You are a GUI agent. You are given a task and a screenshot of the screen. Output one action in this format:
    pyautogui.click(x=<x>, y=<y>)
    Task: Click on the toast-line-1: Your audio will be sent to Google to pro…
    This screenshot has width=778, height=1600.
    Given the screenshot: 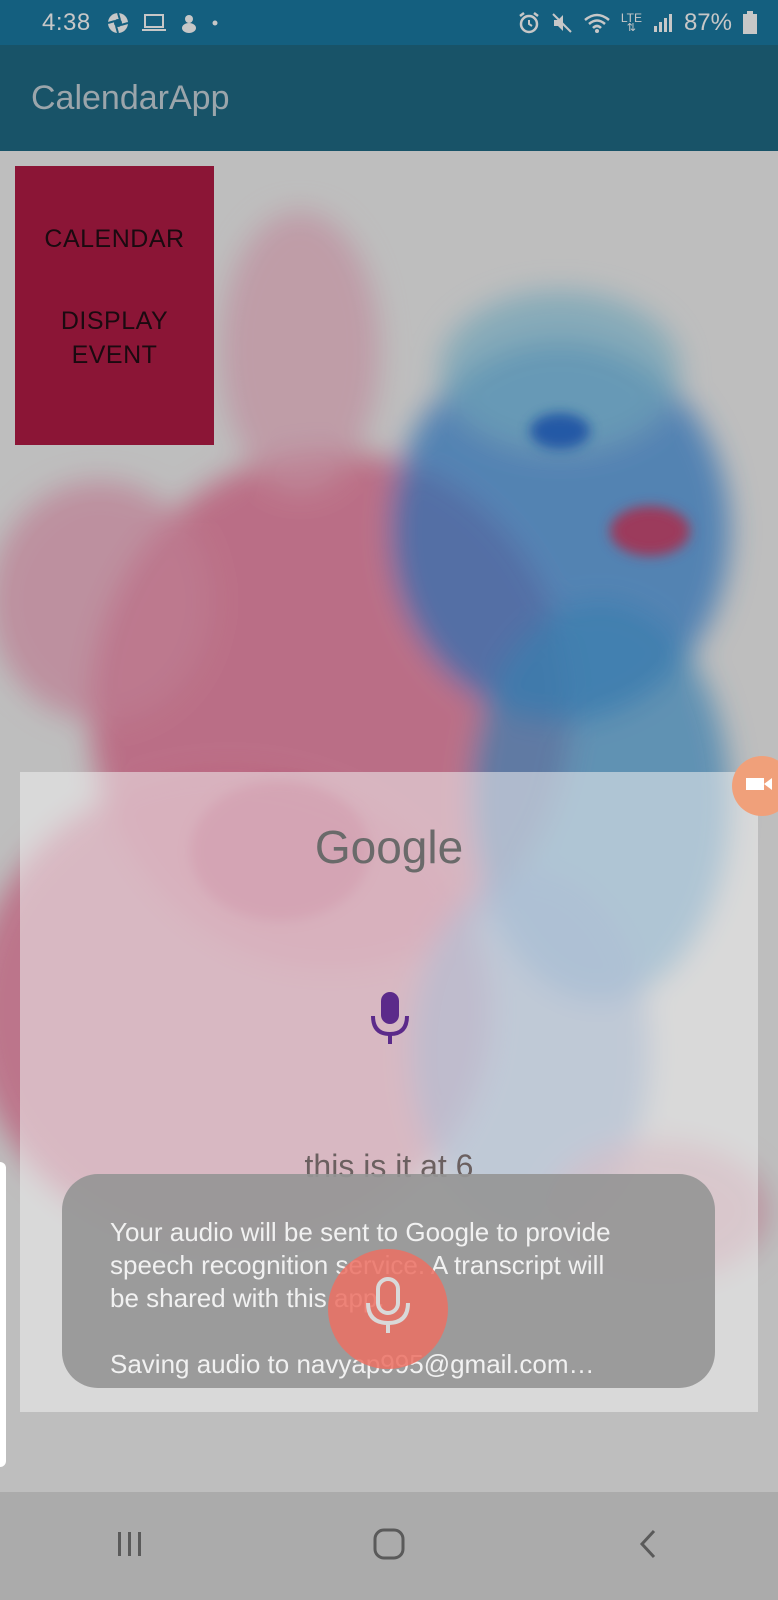 What is the action you would take?
    pyautogui.click(x=360, y=1232)
    